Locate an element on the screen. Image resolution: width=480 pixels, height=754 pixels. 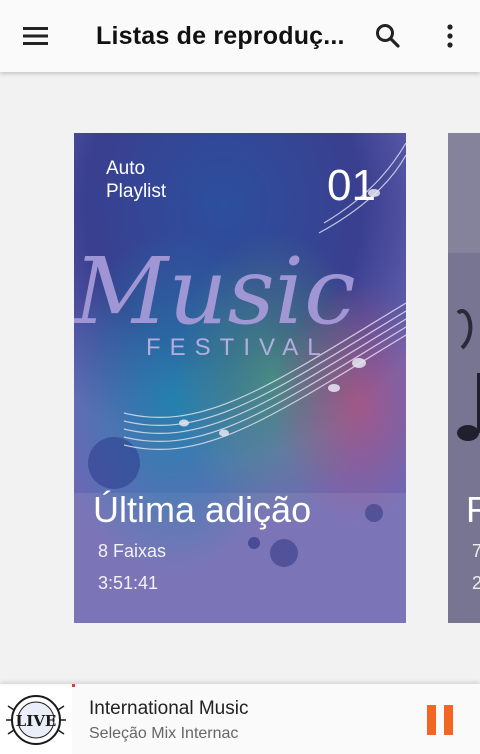
now-playing-subtitle: Seleção Mix Internac is located at coordinates (164, 733).